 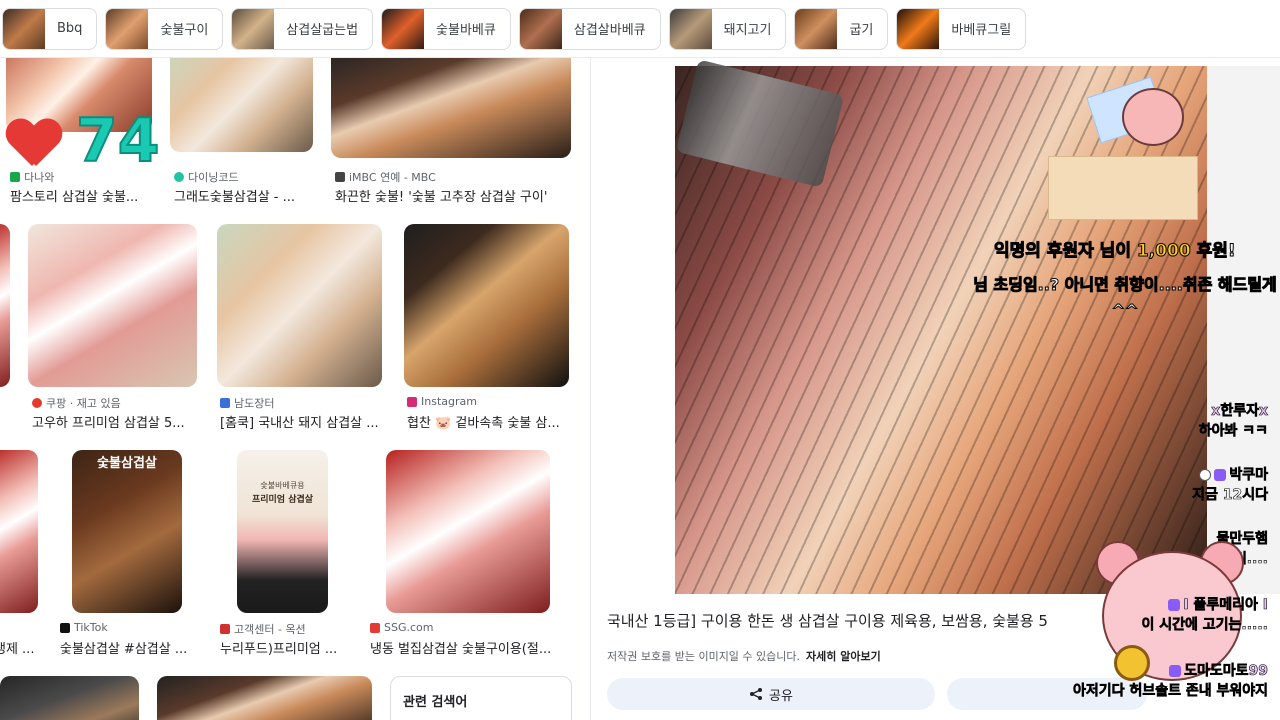 I want to click on result-source: TikTok, so click(x=84, y=627).